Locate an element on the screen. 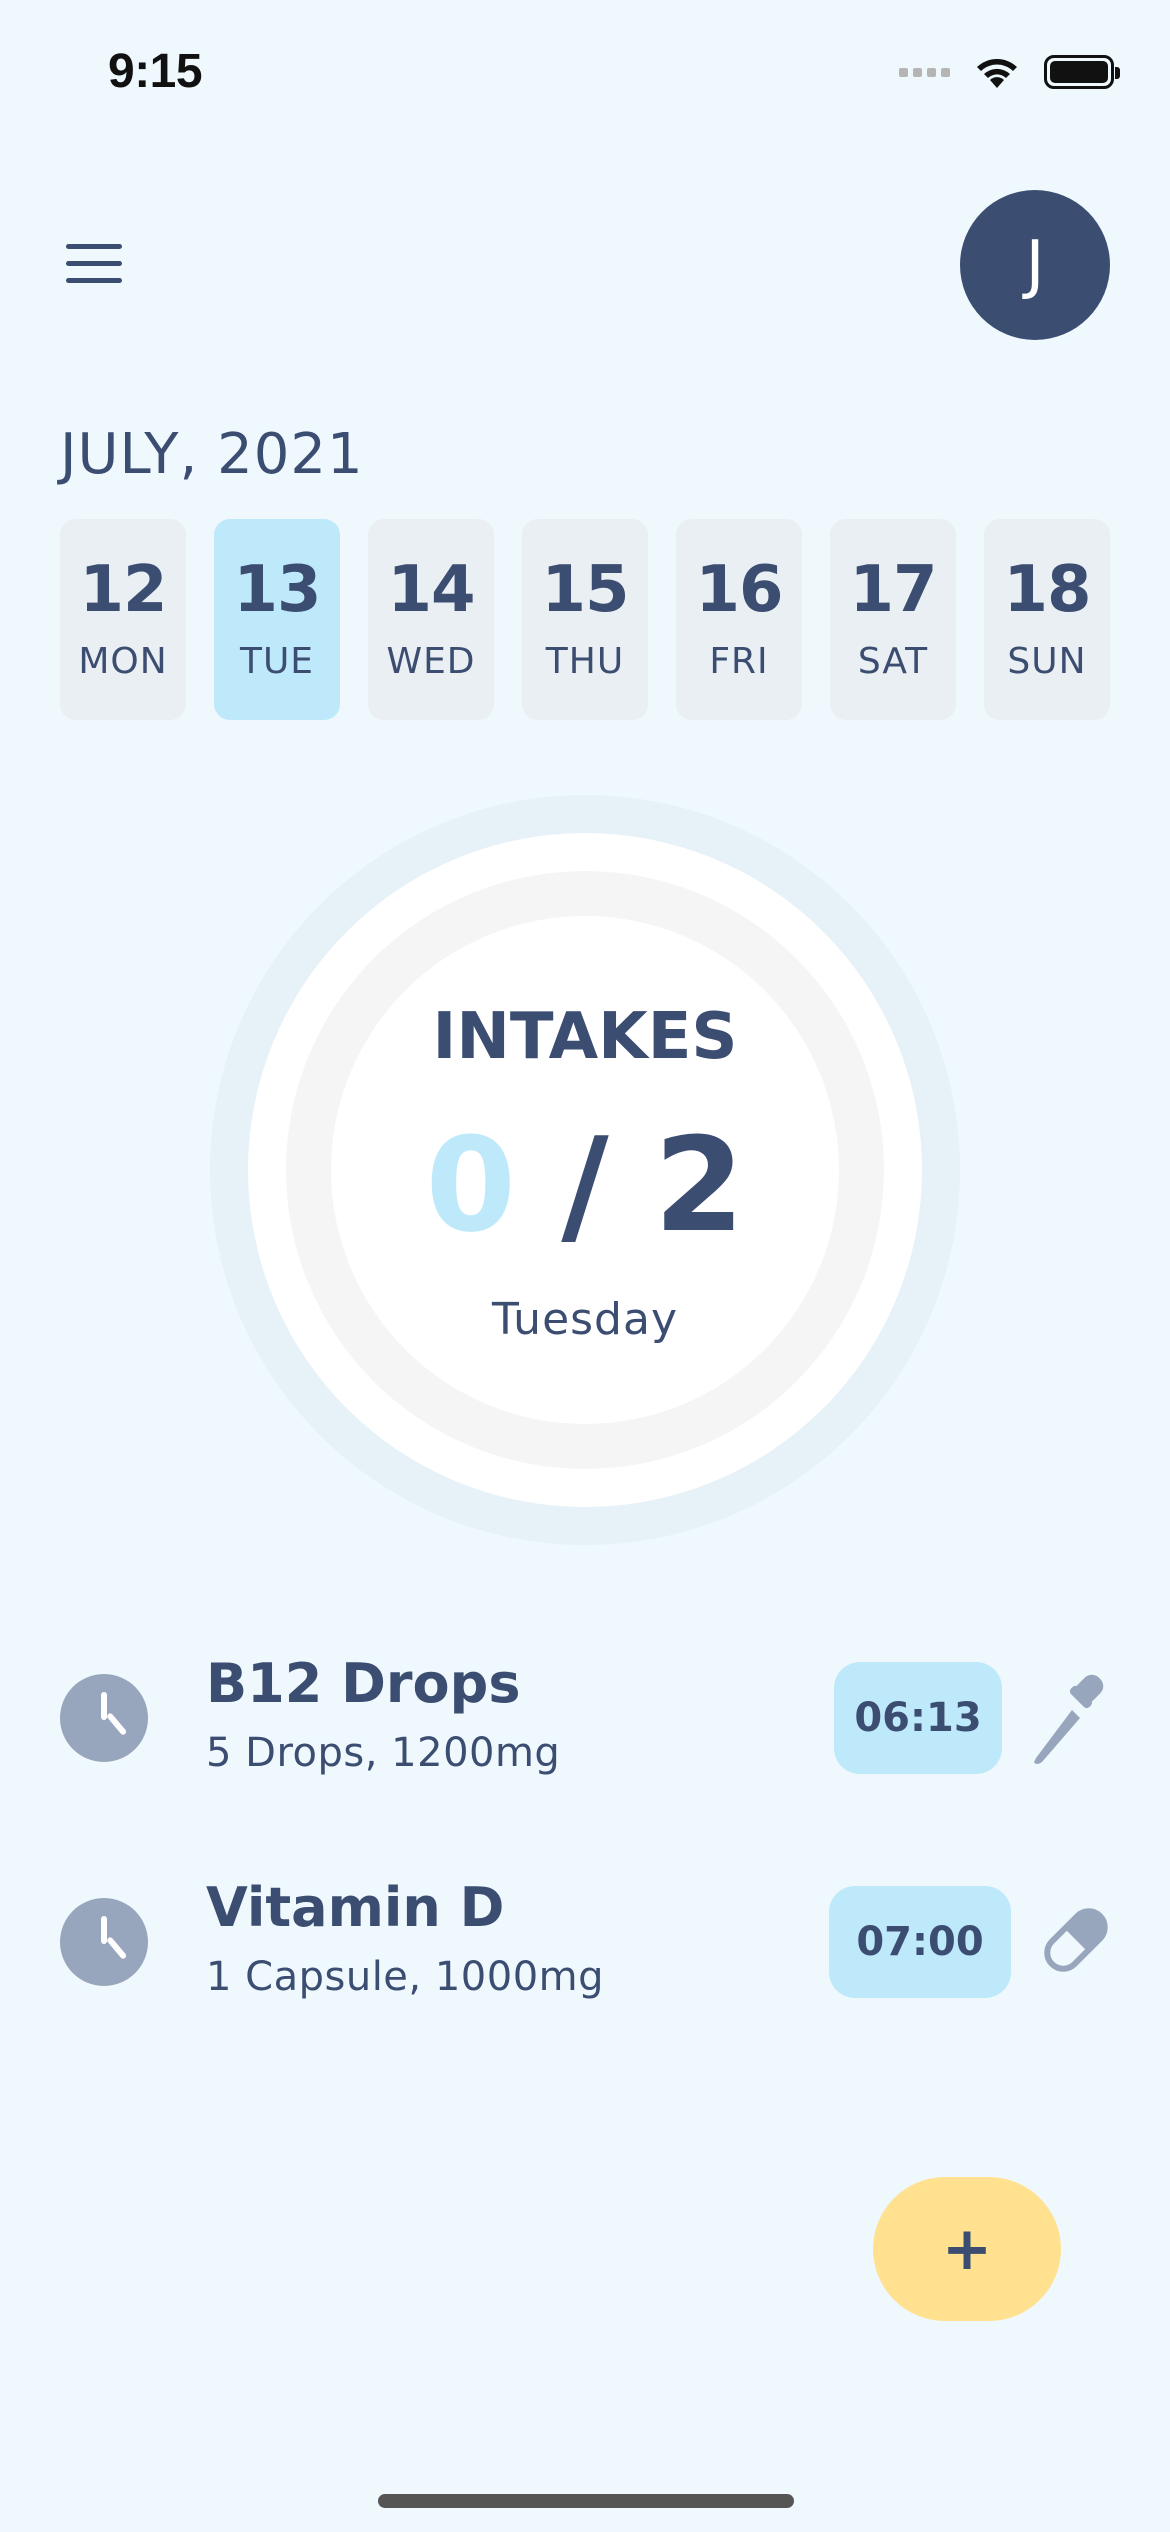  medication-item: B12 Drops 5 Drops, 1200mg 06:13 is located at coordinates (585, 1710).